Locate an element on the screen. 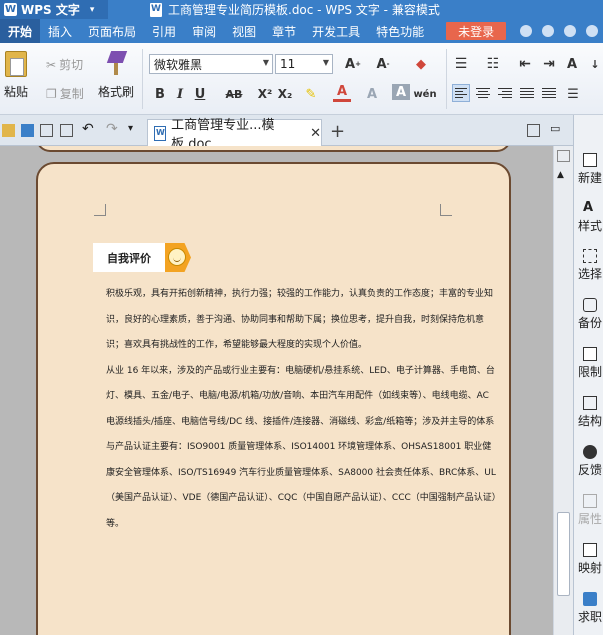 The image size is (603, 635). font-name-select: 微软雅黑 ▼ is located at coordinates (211, 64).